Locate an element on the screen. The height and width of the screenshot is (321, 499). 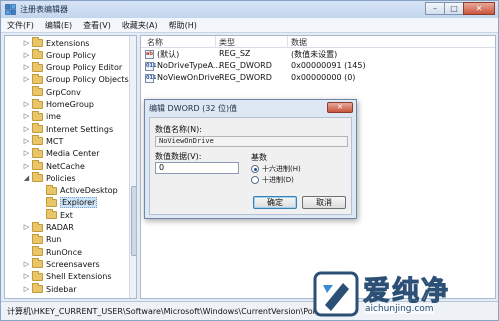
menu-view: 查看(V) is located at coordinates (97, 25).